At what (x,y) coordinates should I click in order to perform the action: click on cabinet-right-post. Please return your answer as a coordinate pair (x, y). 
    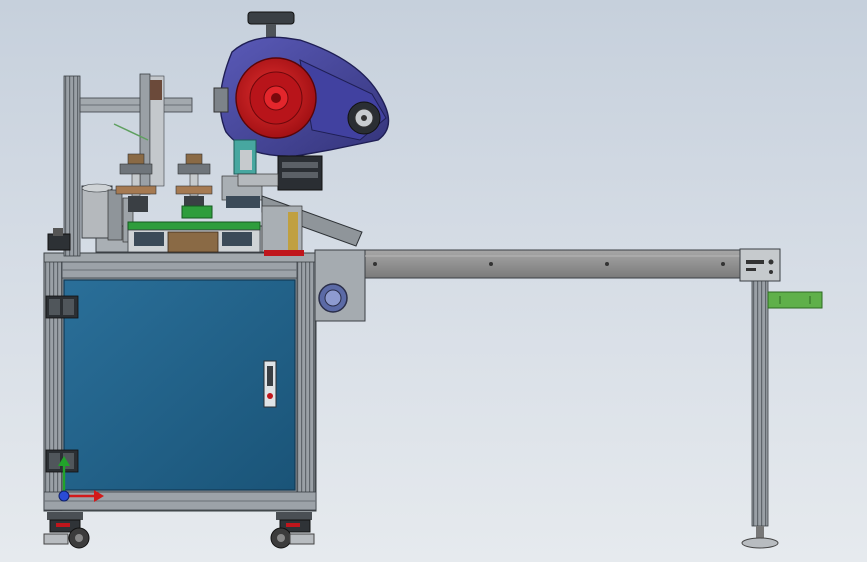
    Looking at the image, I should click on (306, 386).